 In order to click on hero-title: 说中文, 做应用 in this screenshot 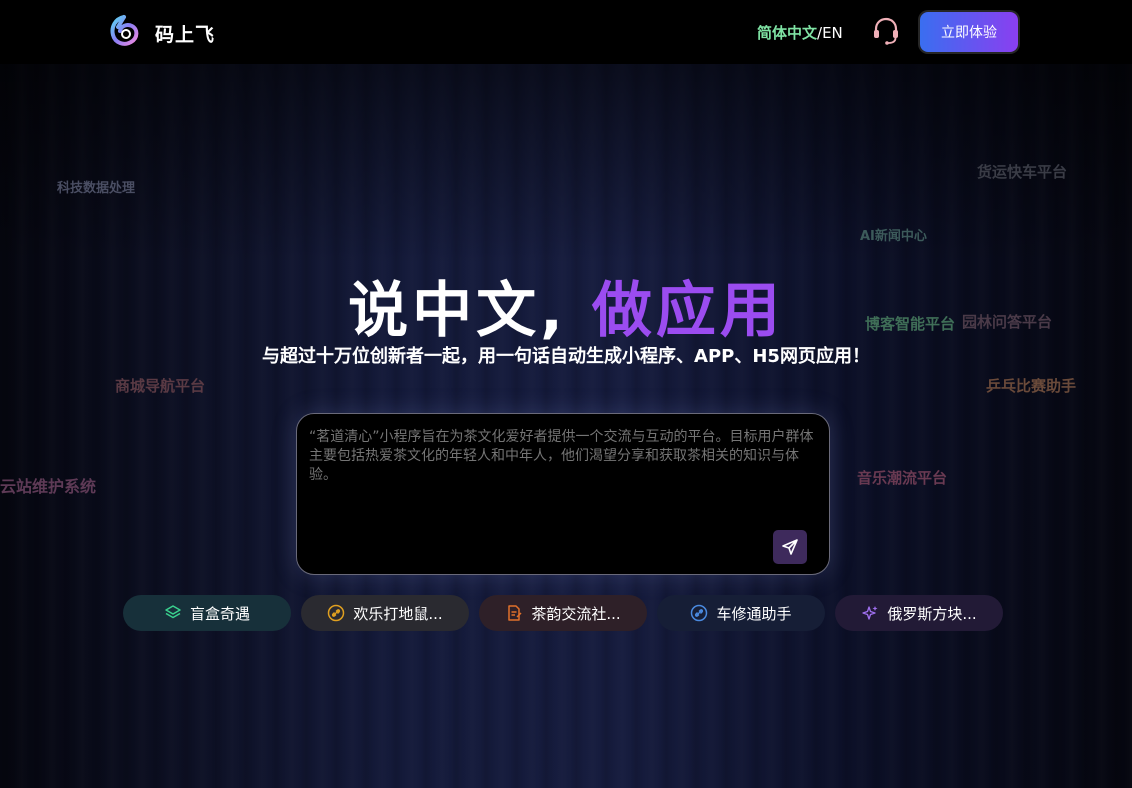, I will do `click(566, 305)`.